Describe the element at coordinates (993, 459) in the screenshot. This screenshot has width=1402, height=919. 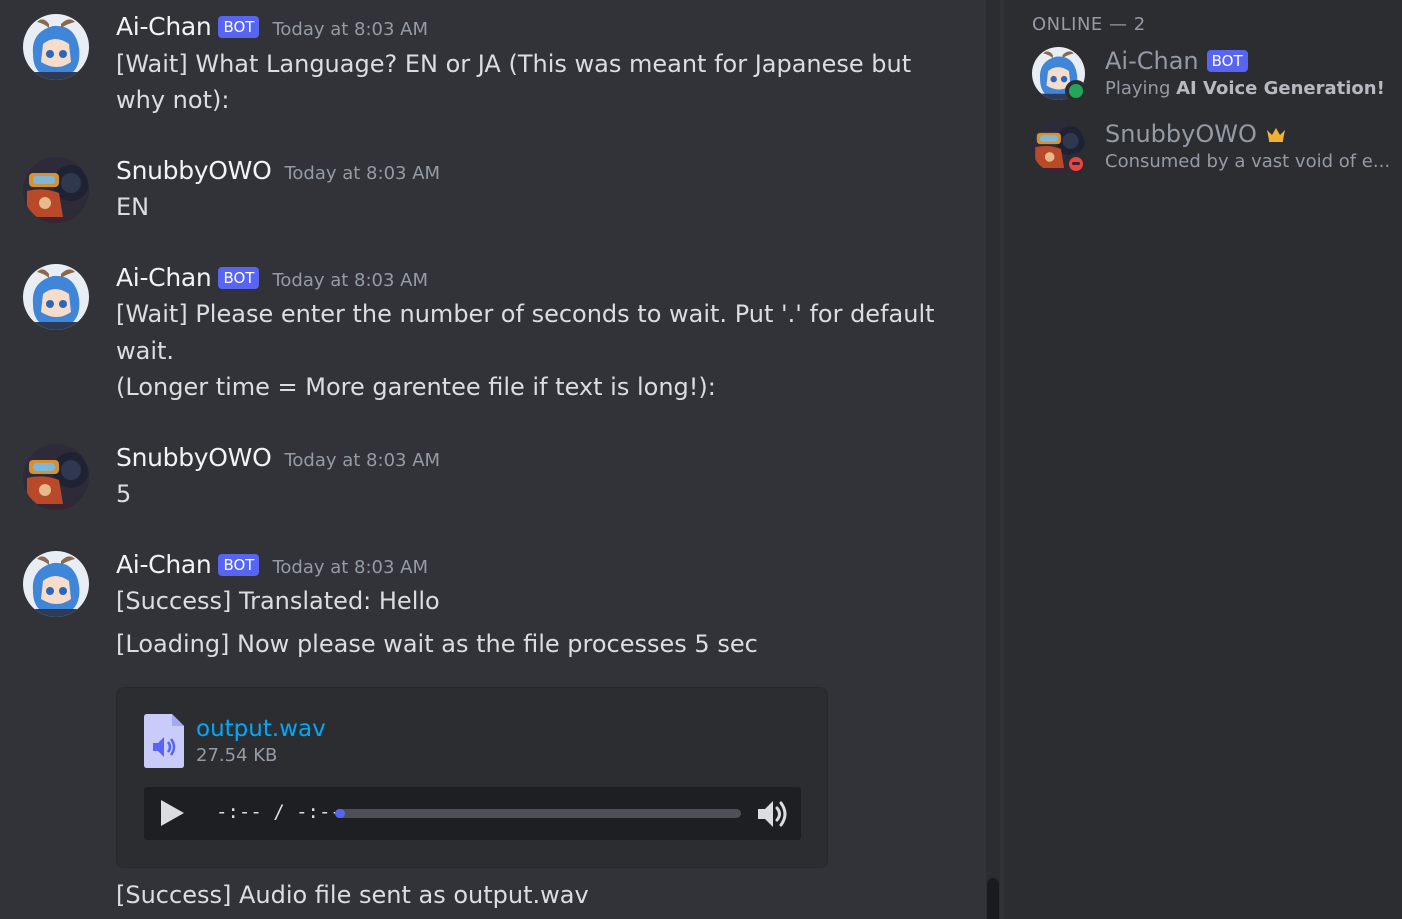
I see `scrollbar-track` at that location.